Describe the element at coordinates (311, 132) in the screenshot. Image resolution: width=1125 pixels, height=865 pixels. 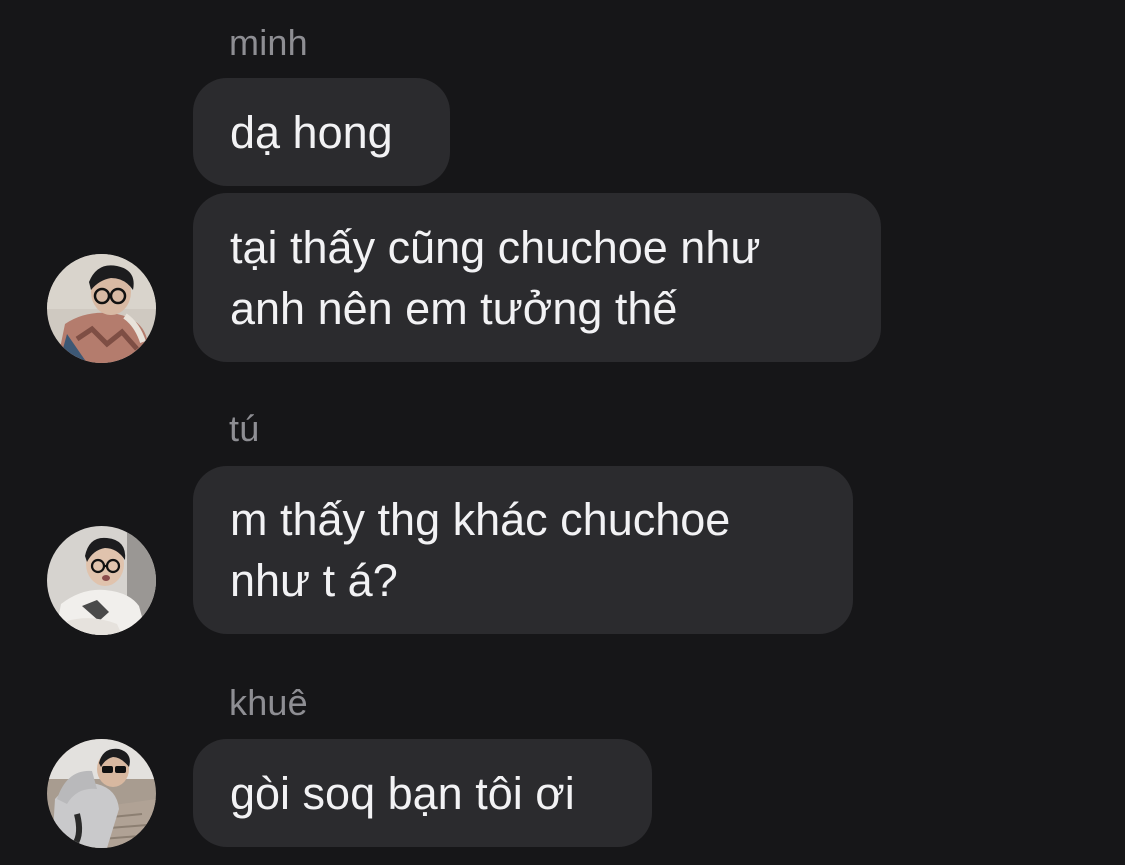
I see `message-text: dạ hong` at that location.